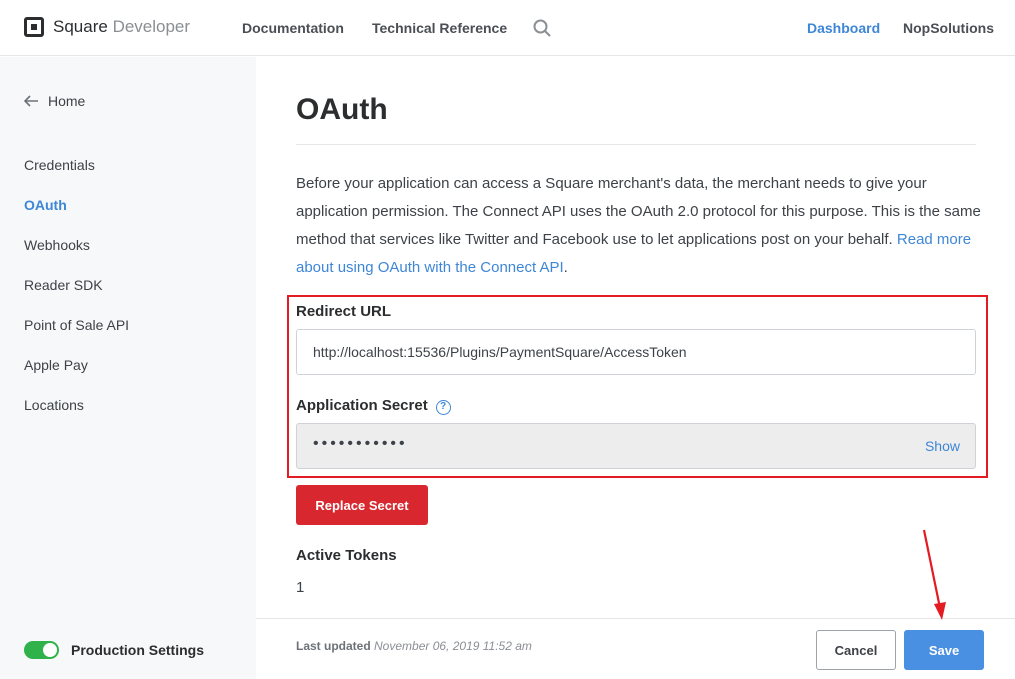 This screenshot has height=679, width=1015. I want to click on redirect-url-label: Redirect URL, so click(344, 311).